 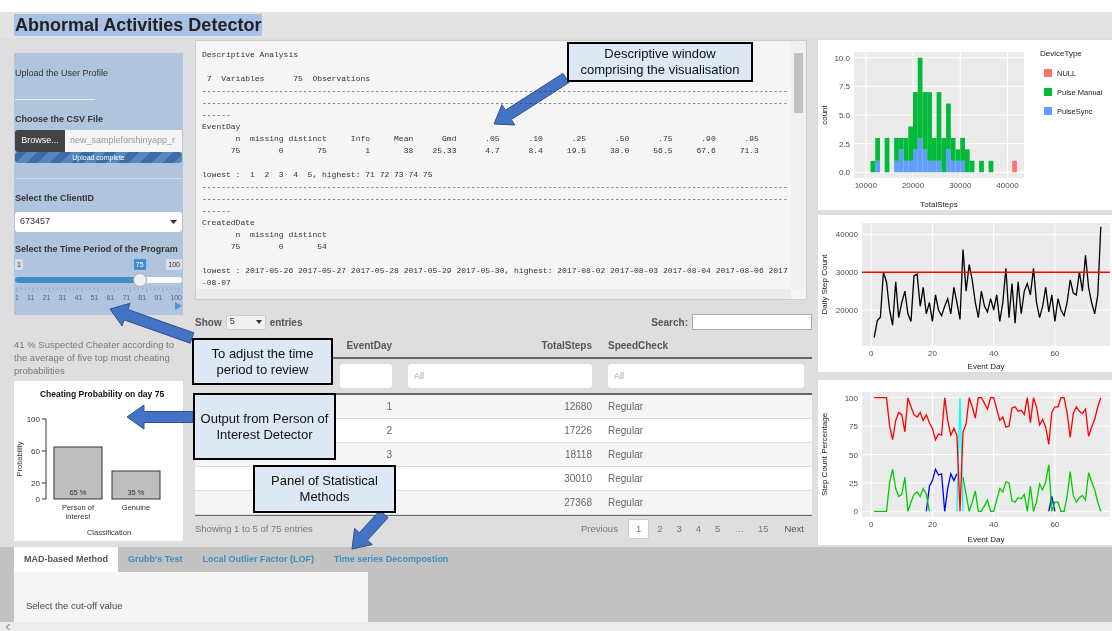 I want to click on suspect-summary: 41 % Suspected Cheater according to the average of five top most cheating probabilities, so click(x=94, y=357).